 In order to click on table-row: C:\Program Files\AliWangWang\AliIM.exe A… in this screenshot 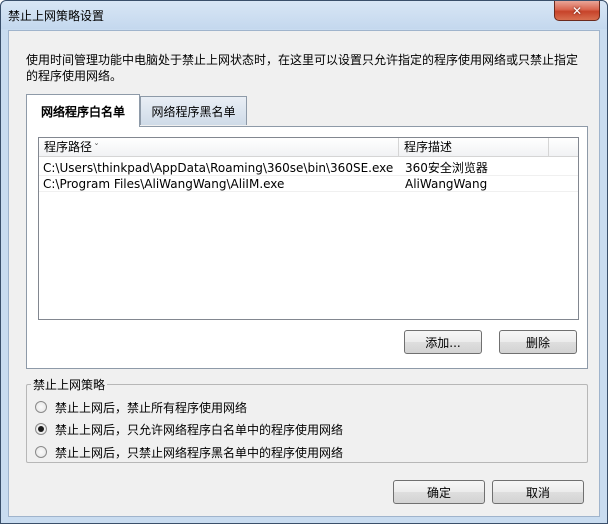, I will do `click(308, 184)`.